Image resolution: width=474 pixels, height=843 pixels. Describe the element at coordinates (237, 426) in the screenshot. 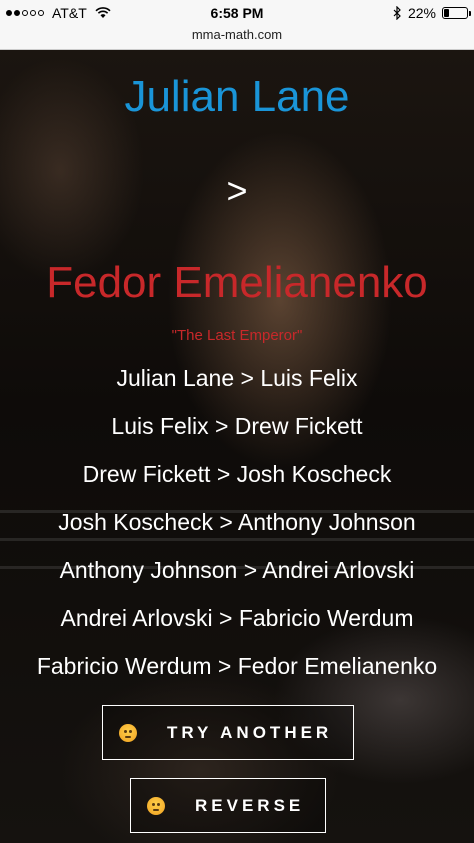

I see `chain-item: Luis Felix > Drew Fickett` at that location.